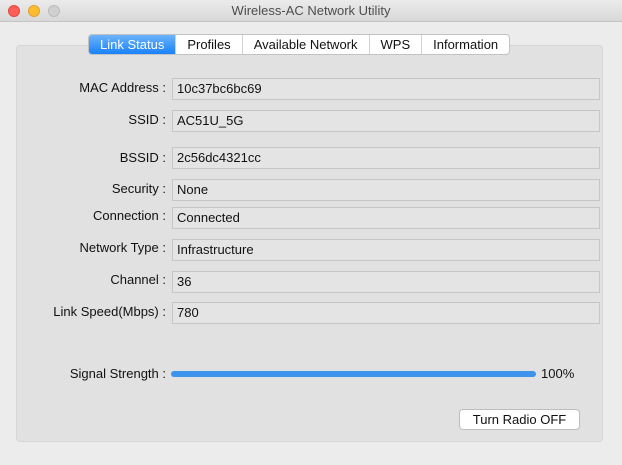 Image resolution: width=622 pixels, height=465 pixels. Describe the element at coordinates (138, 279) in the screenshot. I see `channel-label: Channel :` at that location.